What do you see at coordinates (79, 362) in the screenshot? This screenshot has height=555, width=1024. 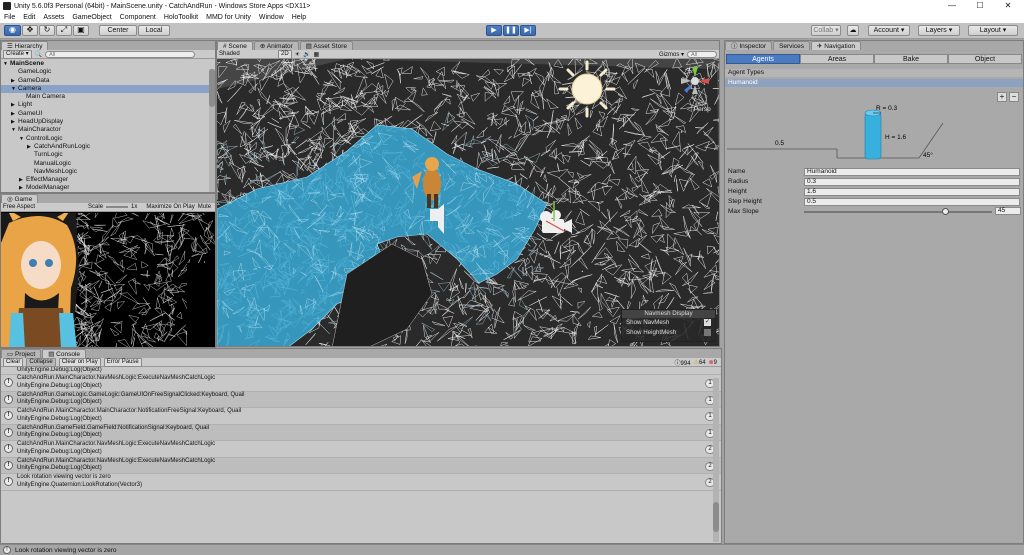 I see `clear-on-play-toggle: Clear on Play` at bounding box center [79, 362].